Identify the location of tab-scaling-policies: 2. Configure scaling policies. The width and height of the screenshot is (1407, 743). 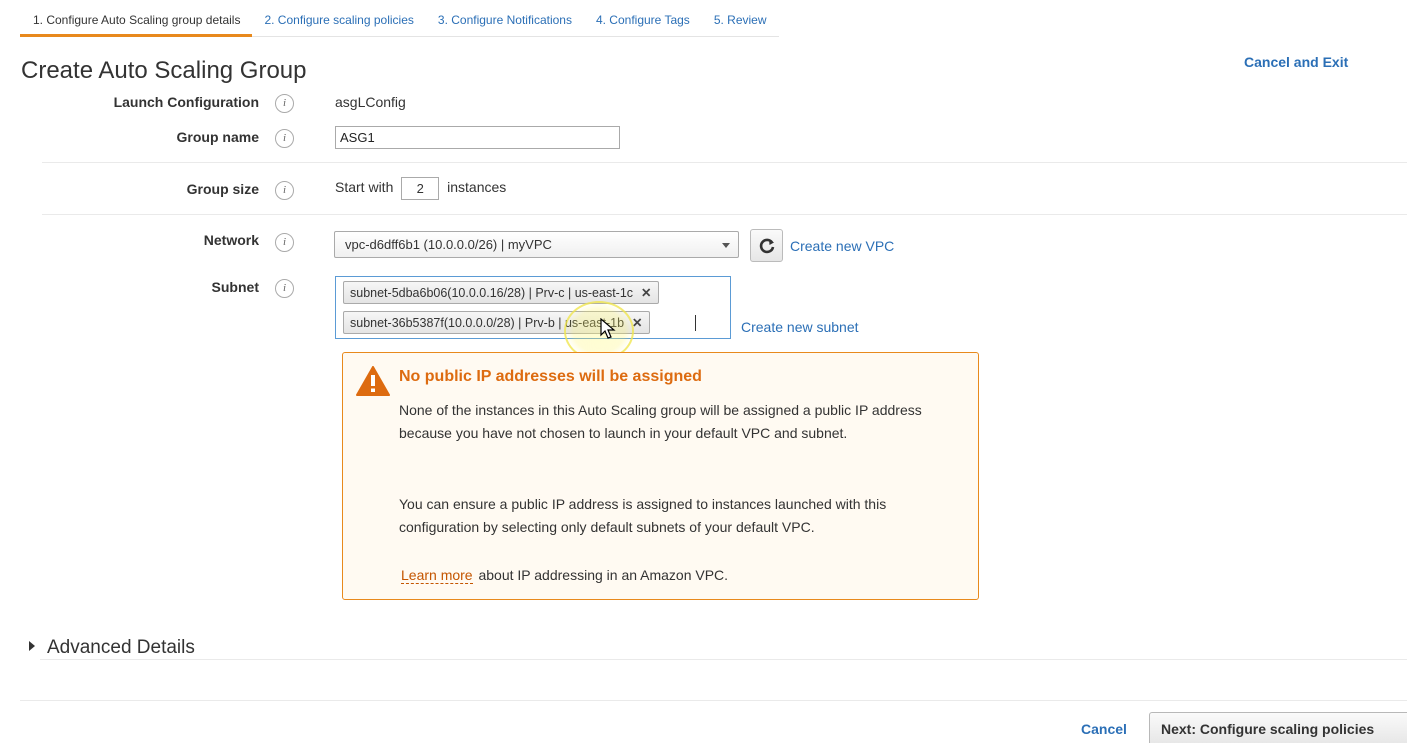
(339, 18).